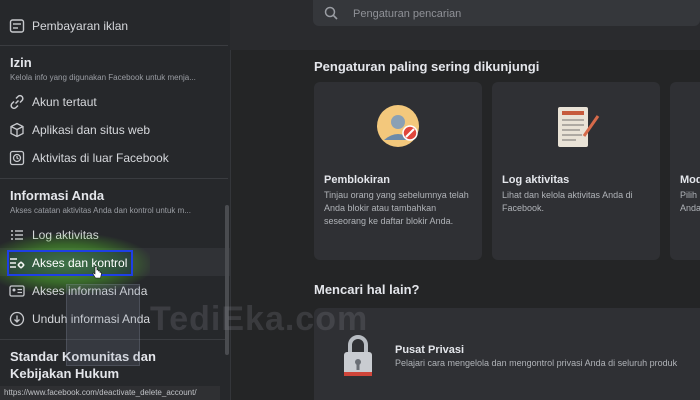 The width and height of the screenshot is (700, 400). What do you see at coordinates (576, 132) in the screenshot?
I see `activity-log-illustration-icon` at bounding box center [576, 132].